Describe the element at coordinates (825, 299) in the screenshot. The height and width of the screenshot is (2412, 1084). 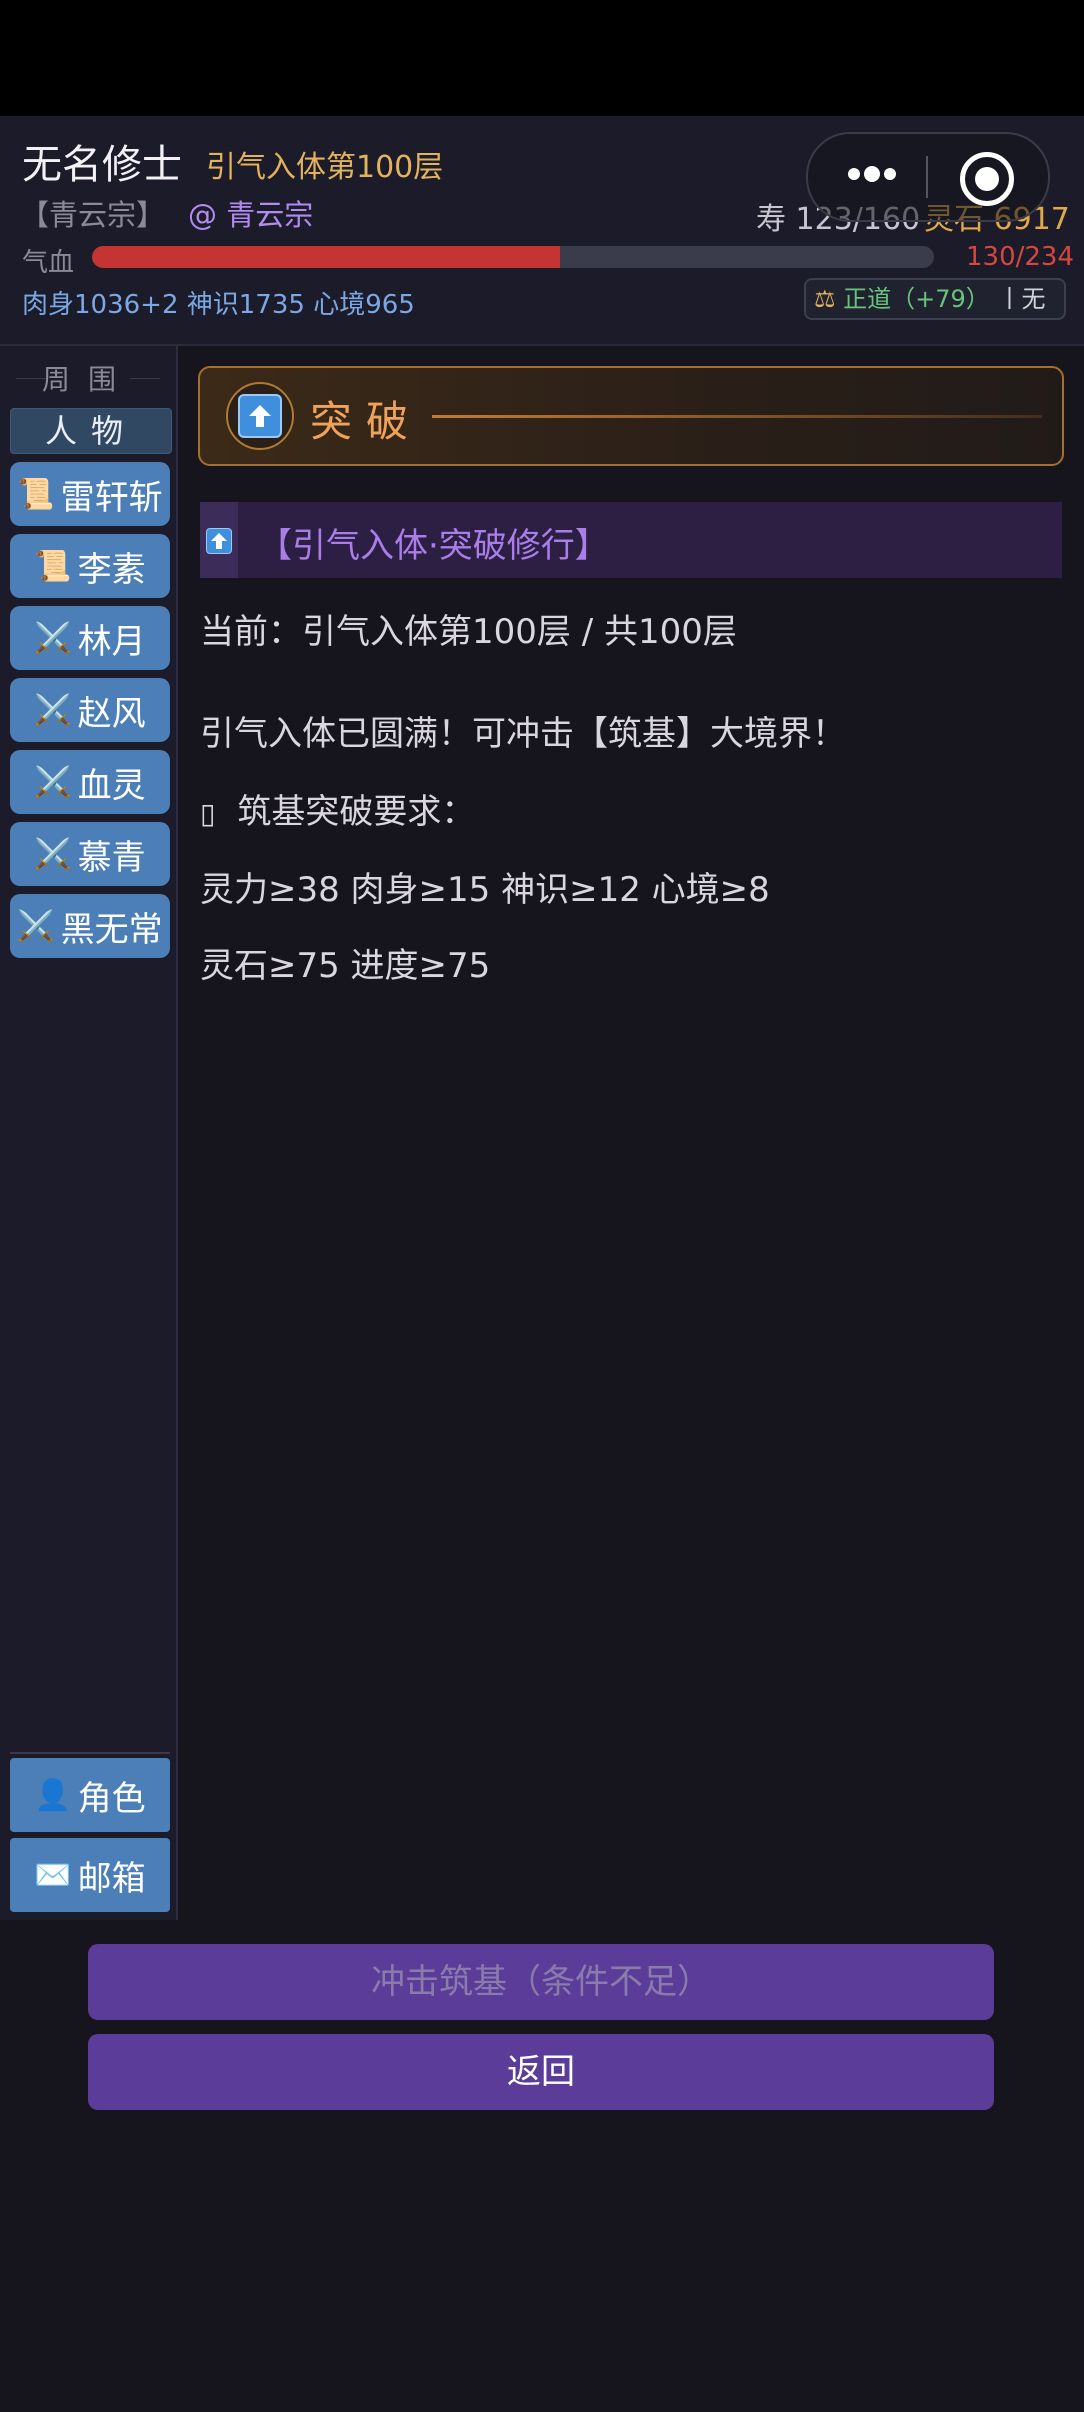
I see `balance-scale-icon: ⚖` at that location.